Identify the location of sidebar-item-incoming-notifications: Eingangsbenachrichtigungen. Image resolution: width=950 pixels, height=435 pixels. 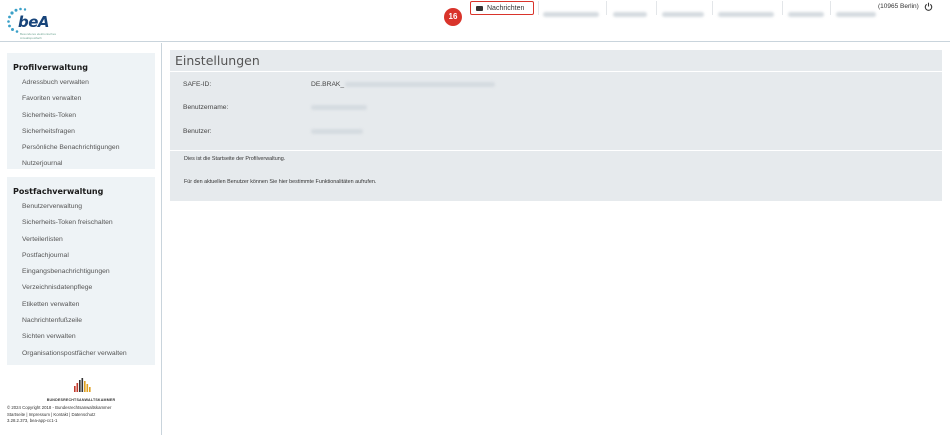
(81, 272).